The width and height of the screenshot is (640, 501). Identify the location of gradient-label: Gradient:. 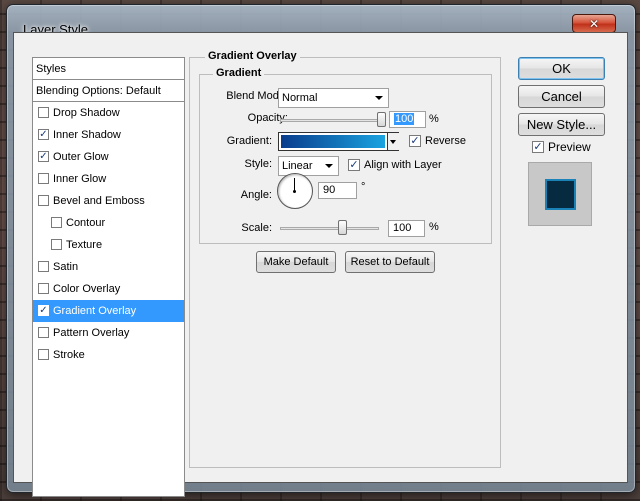
(249, 141).